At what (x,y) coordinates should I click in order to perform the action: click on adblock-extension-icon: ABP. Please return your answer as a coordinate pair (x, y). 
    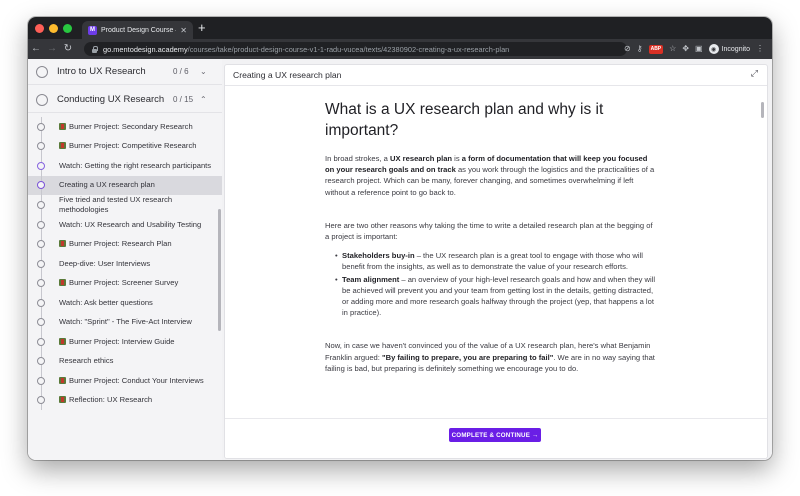
    Looking at the image, I should click on (656, 49).